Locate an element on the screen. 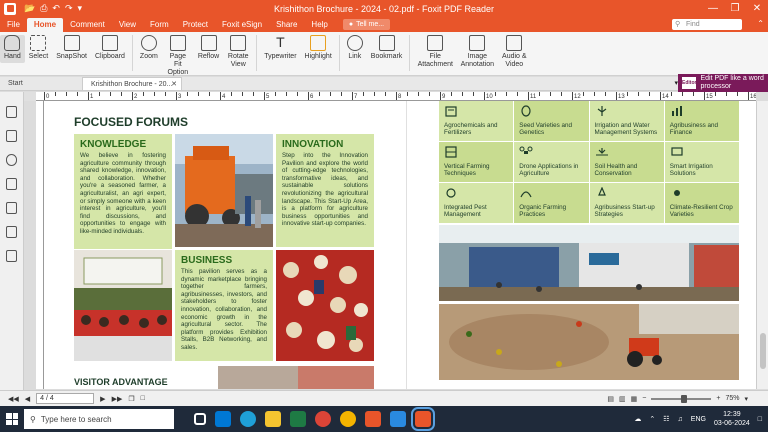 Image resolution: width=768 pixels, height=432 pixels. rotate-view-button: Rotate View is located at coordinates (238, 52).